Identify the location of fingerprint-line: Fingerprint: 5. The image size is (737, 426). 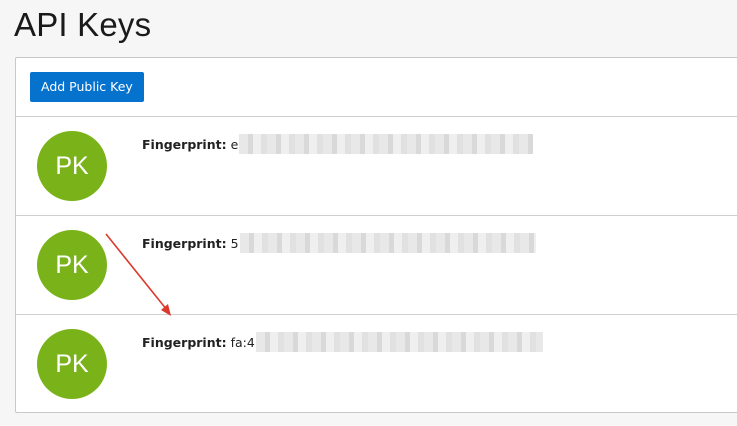
(339, 243).